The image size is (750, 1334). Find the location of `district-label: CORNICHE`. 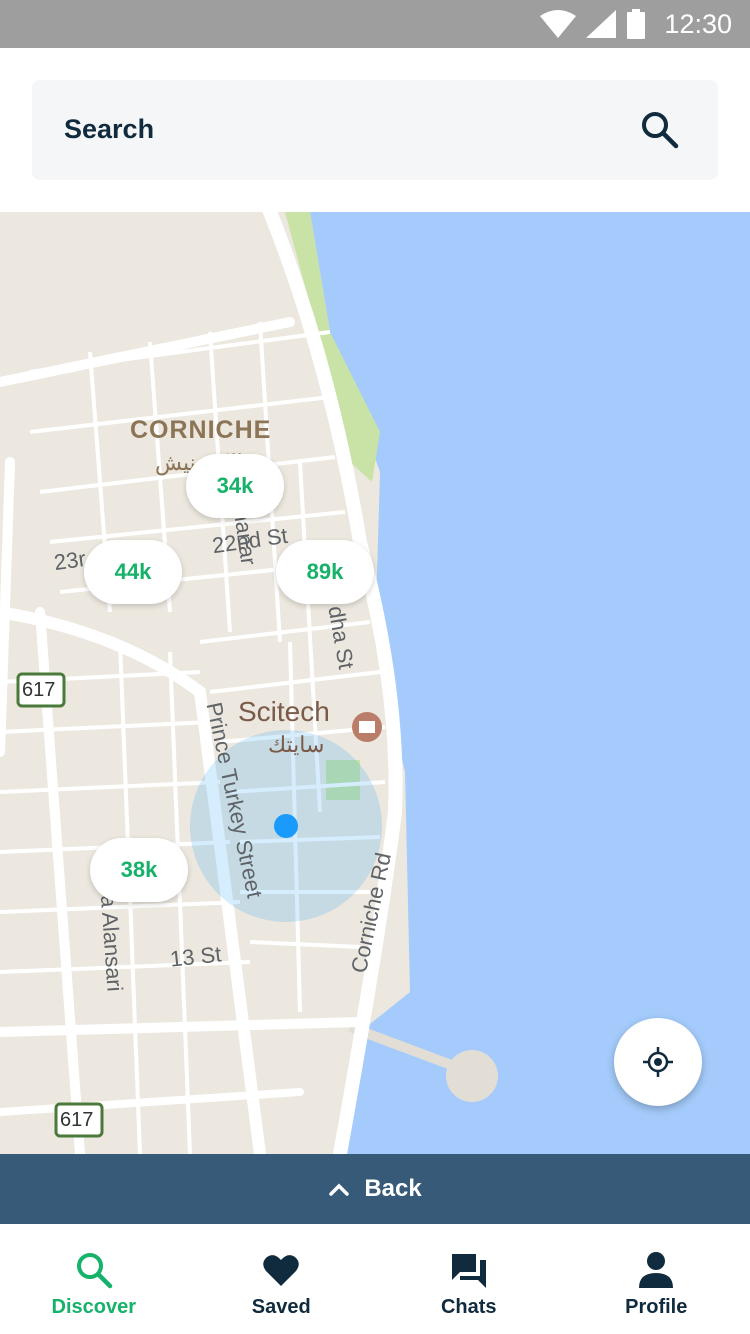

district-label: CORNICHE is located at coordinates (201, 430).